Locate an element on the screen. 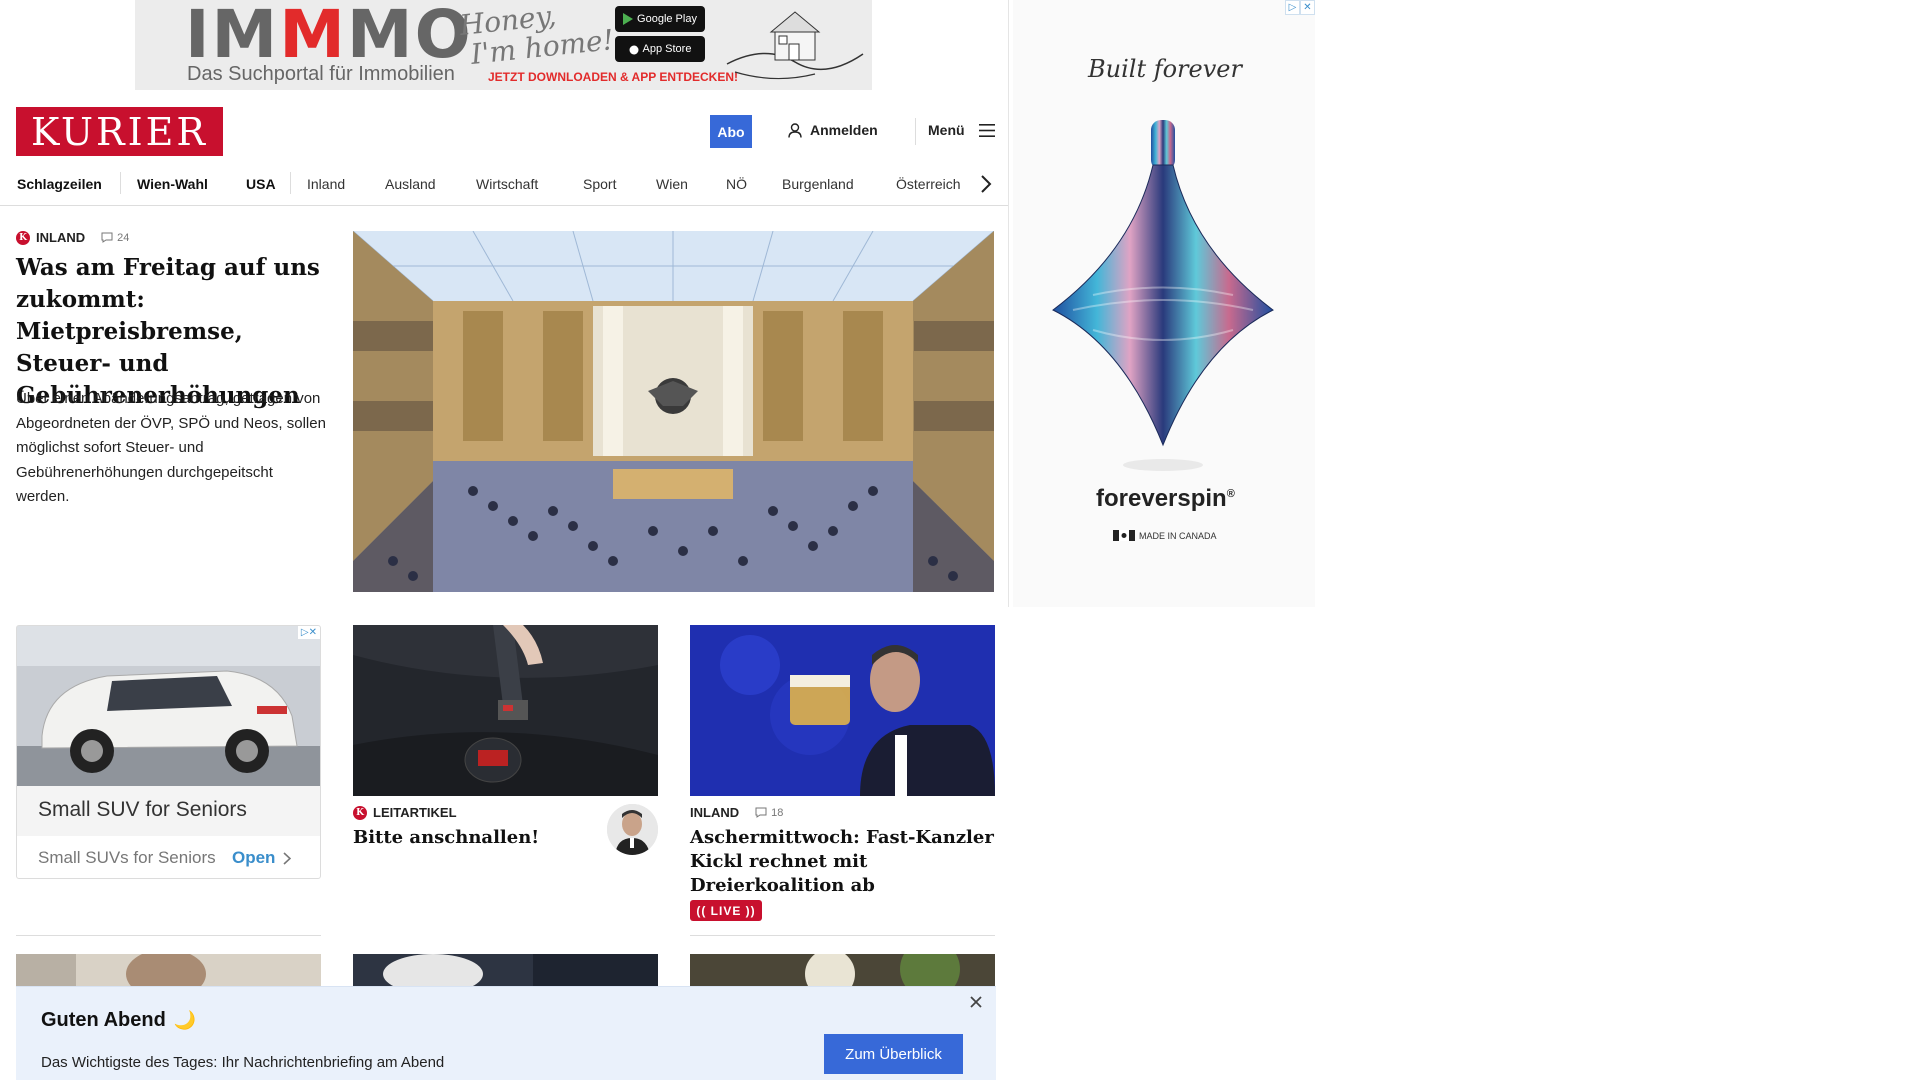  play-icon is located at coordinates (628, 19).